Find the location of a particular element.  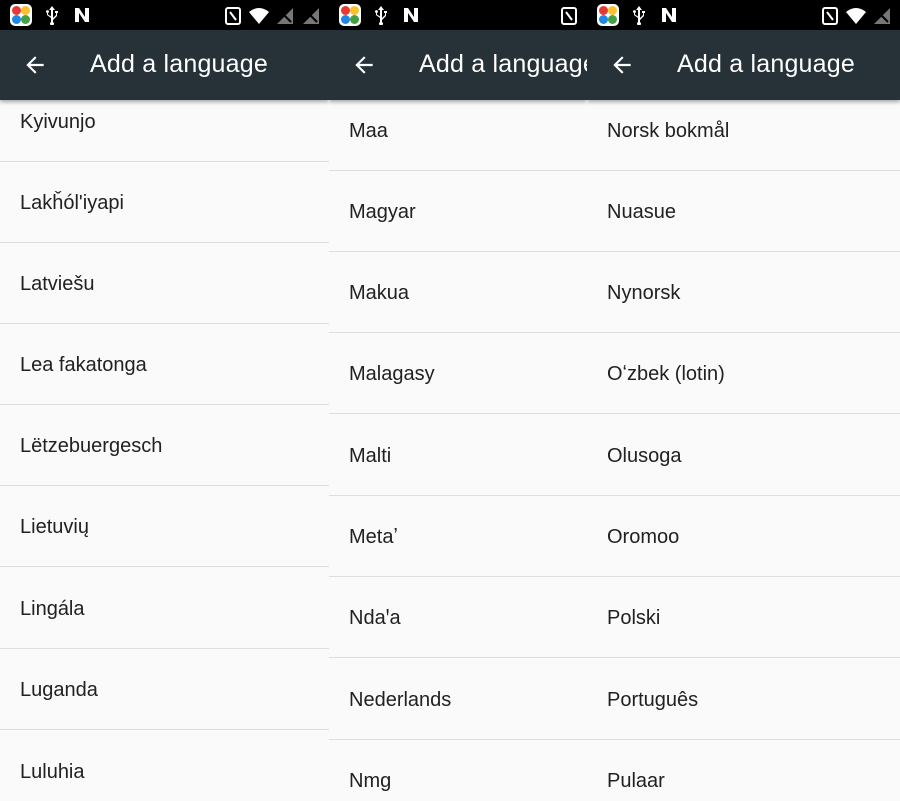

language-item: Nmg is located at coordinates (458, 770).